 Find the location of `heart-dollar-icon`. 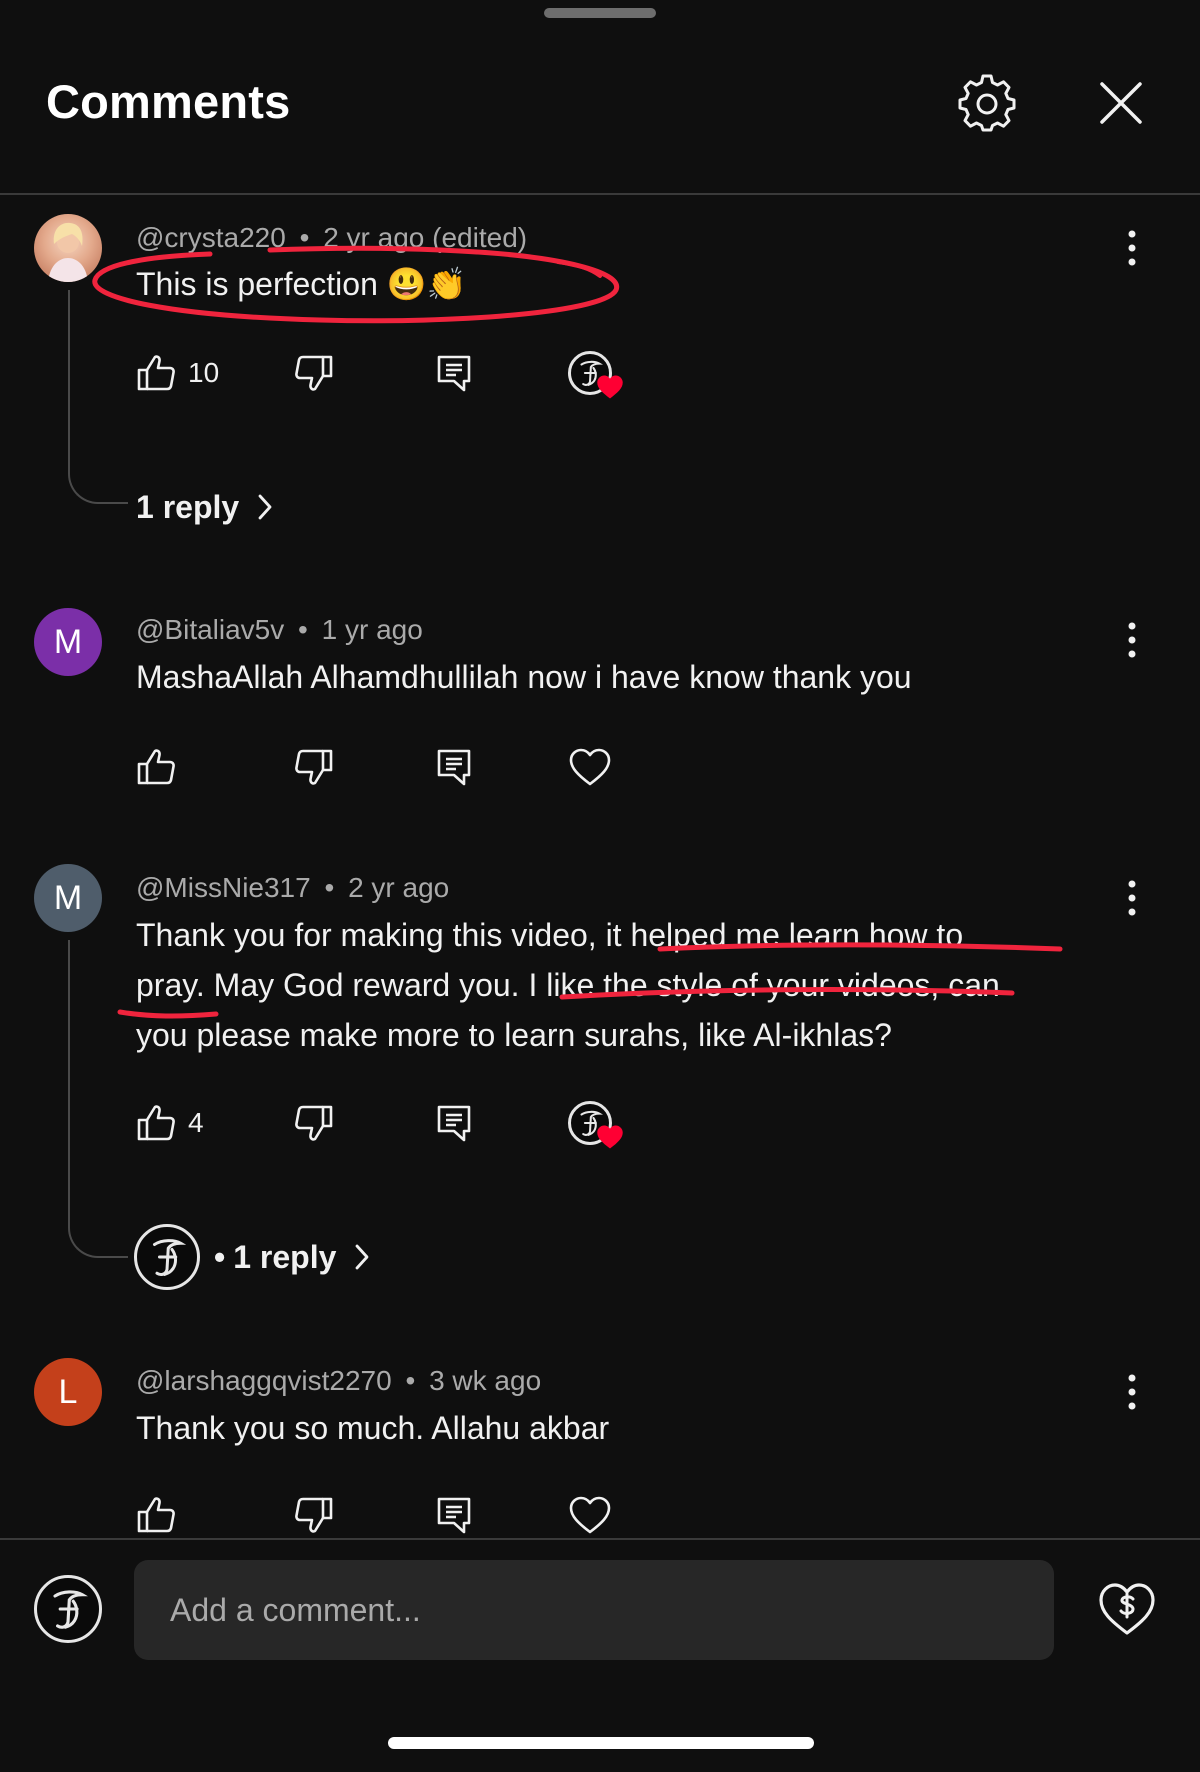

heart-dollar-icon is located at coordinates (1127, 1609).